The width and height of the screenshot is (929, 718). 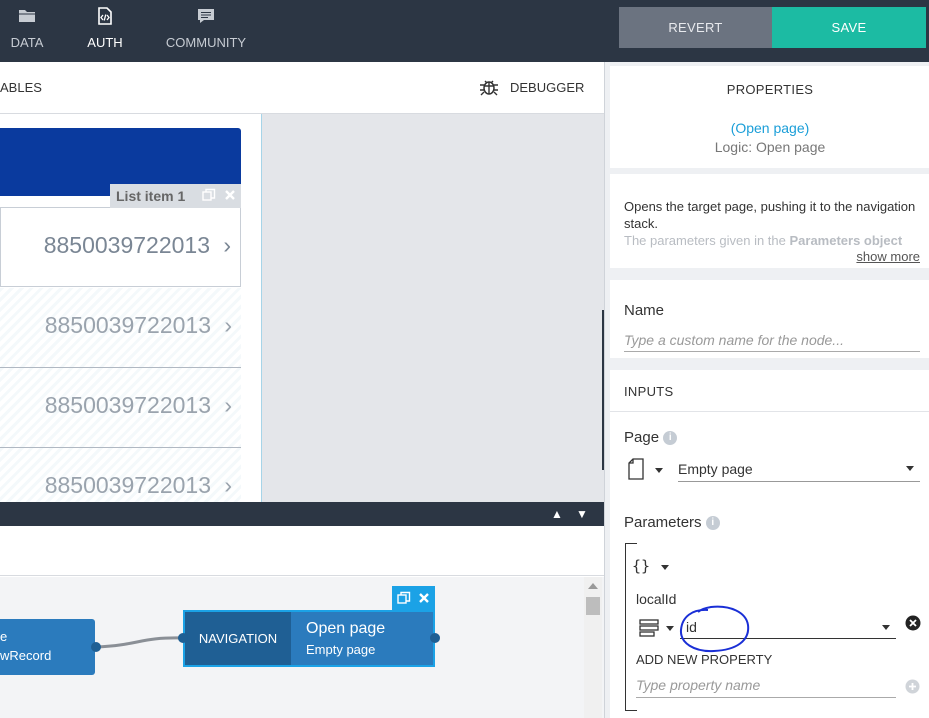 I want to click on node-controls, so click(x=413, y=598).